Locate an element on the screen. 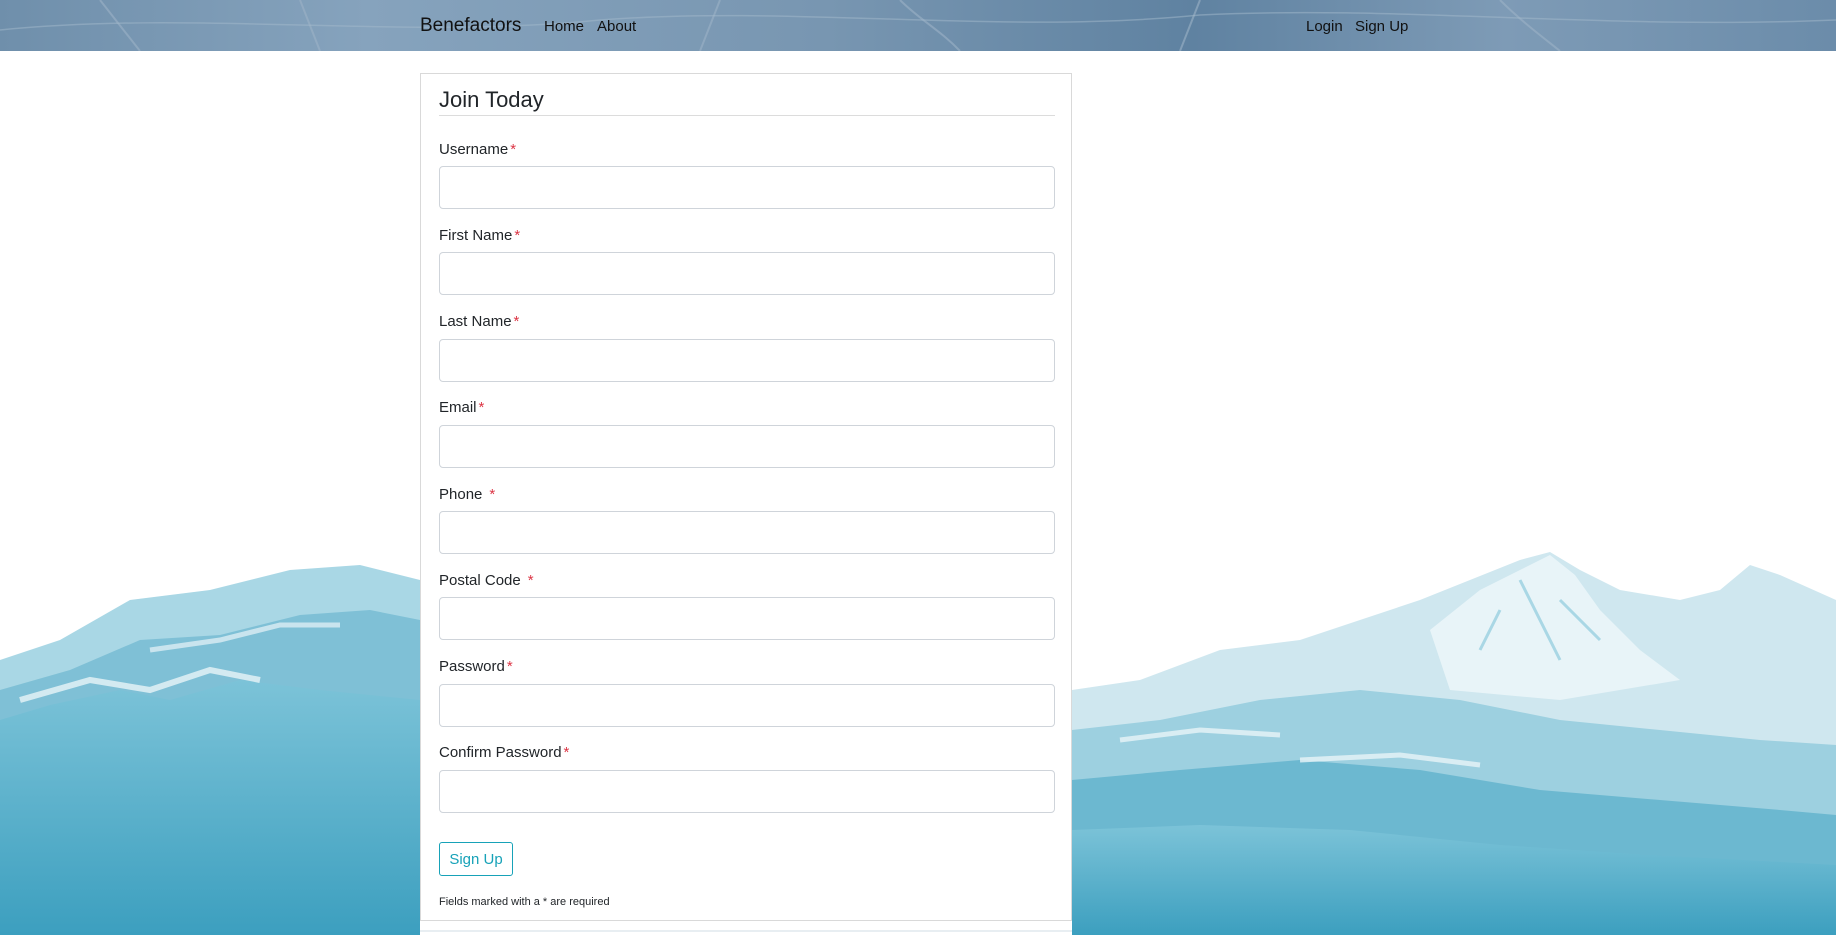  last-name-input is located at coordinates (747, 360).